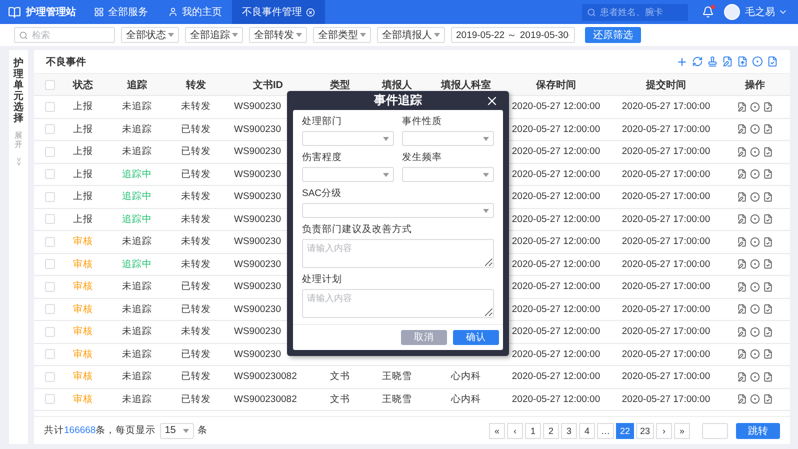  What do you see at coordinates (80, 430) in the screenshot?
I see `total-count-link: 166668` at bounding box center [80, 430].